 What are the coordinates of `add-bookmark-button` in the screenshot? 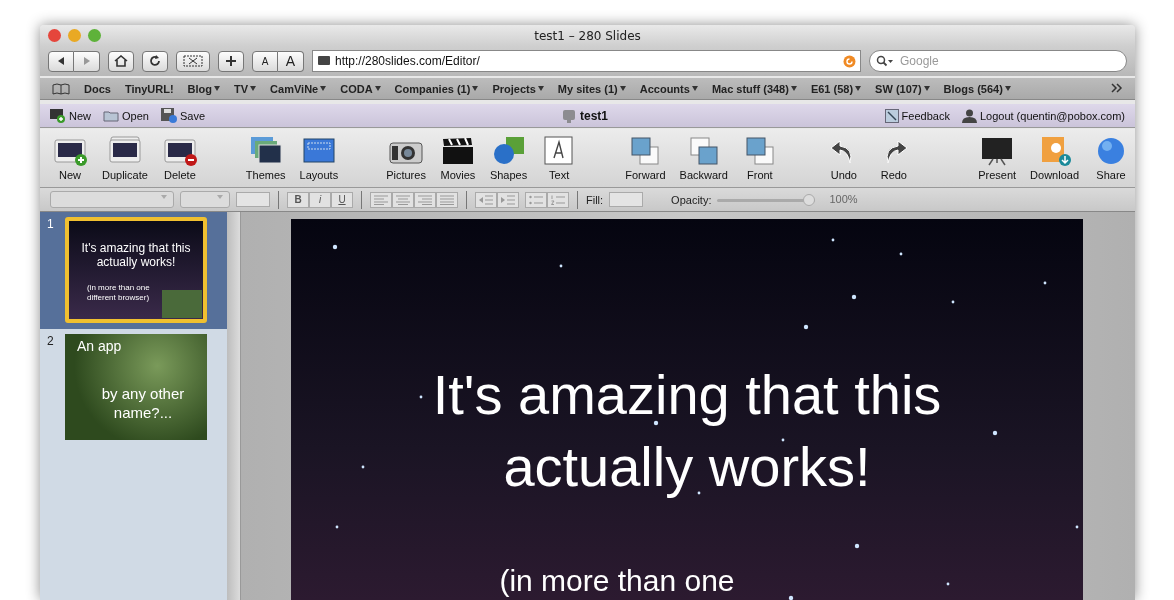 It's located at (231, 61).